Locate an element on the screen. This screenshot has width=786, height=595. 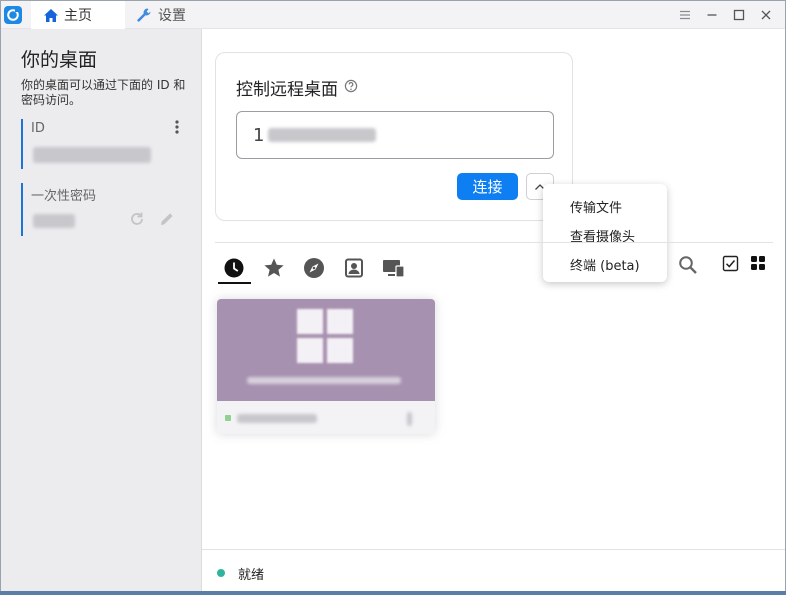
vertical-dots-icon is located at coordinates (177, 127).